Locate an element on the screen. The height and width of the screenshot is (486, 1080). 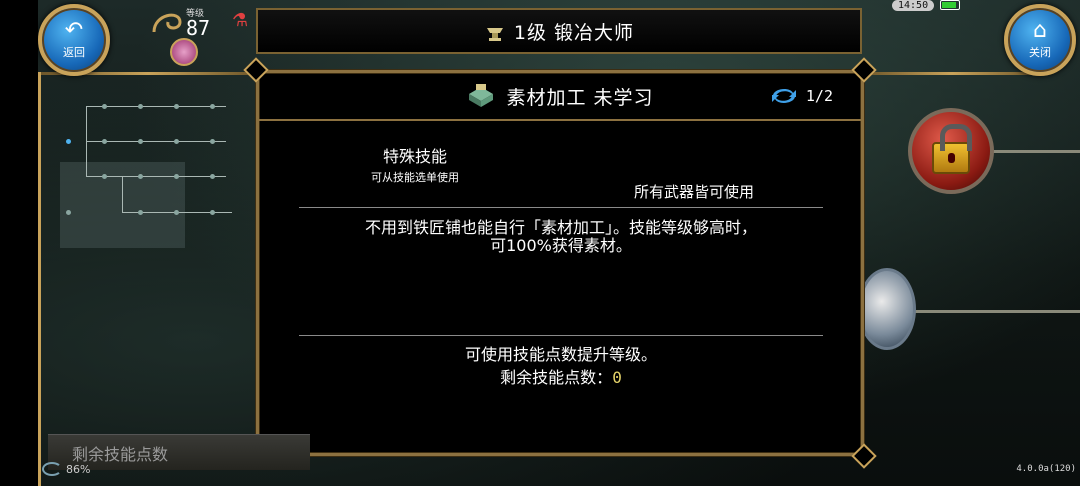
skill-tree-grid is located at coordinates (155, 176).